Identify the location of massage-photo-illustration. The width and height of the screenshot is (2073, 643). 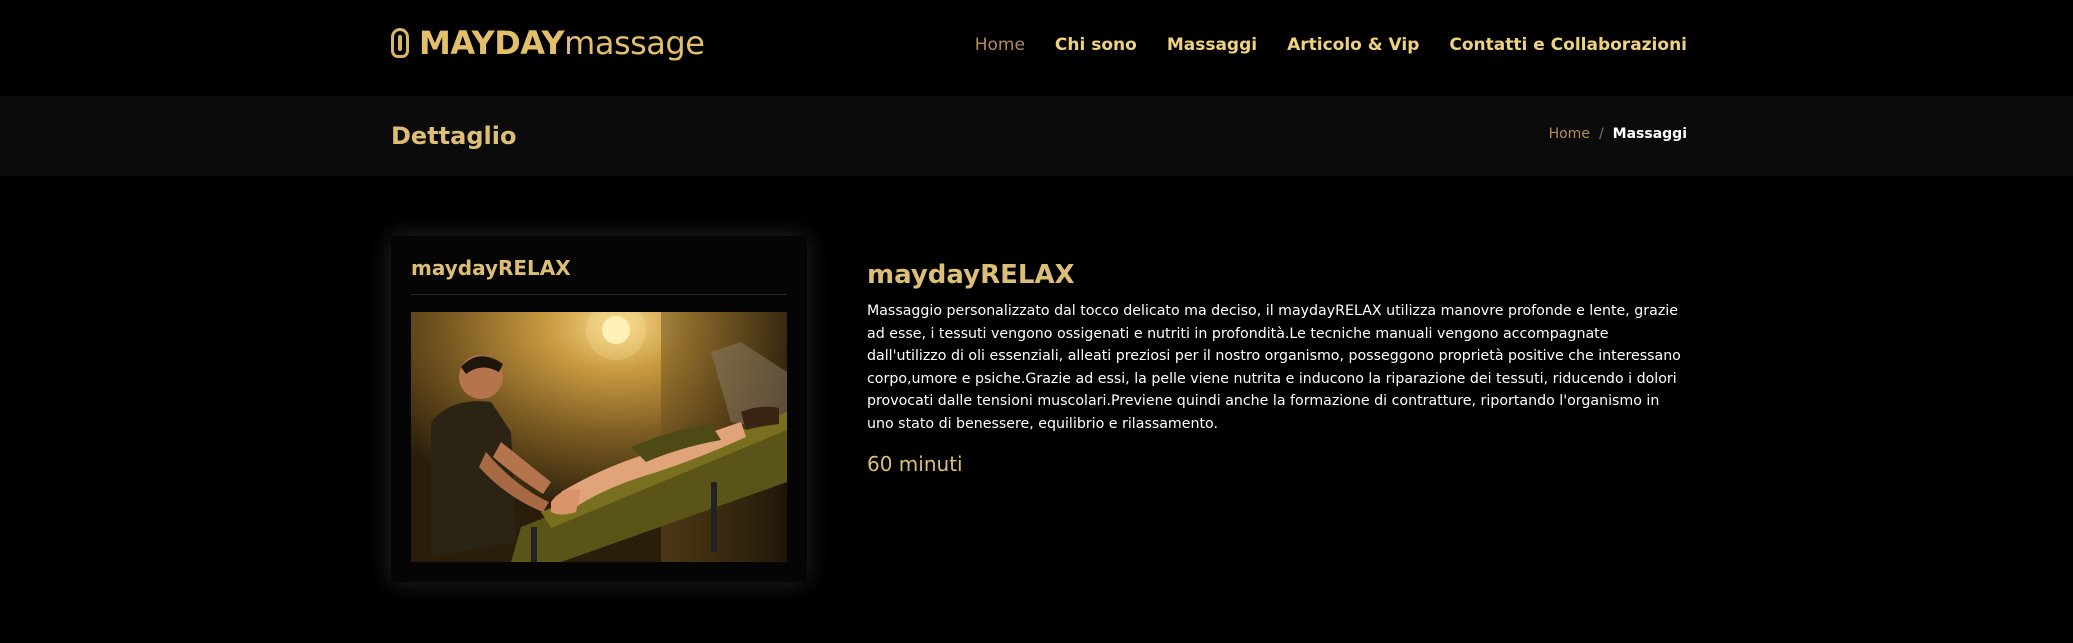
(599, 437).